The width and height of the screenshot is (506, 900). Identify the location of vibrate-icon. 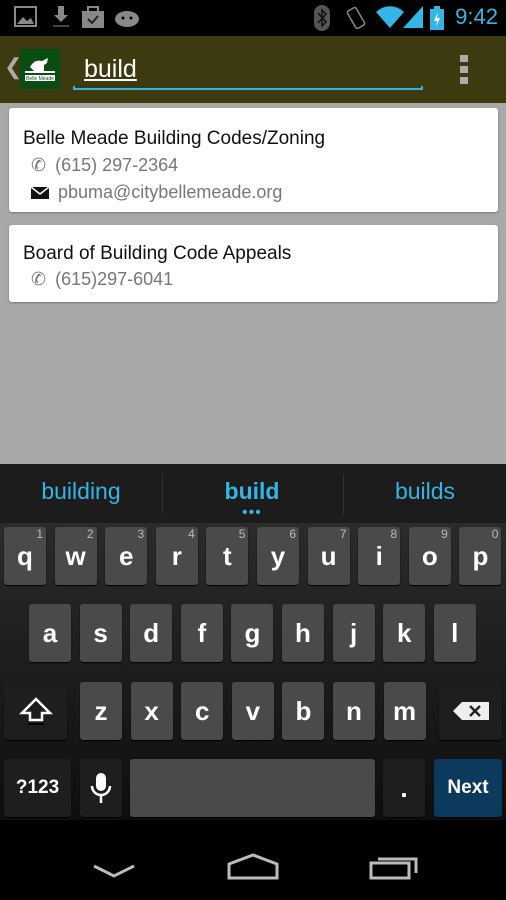
(356, 18).